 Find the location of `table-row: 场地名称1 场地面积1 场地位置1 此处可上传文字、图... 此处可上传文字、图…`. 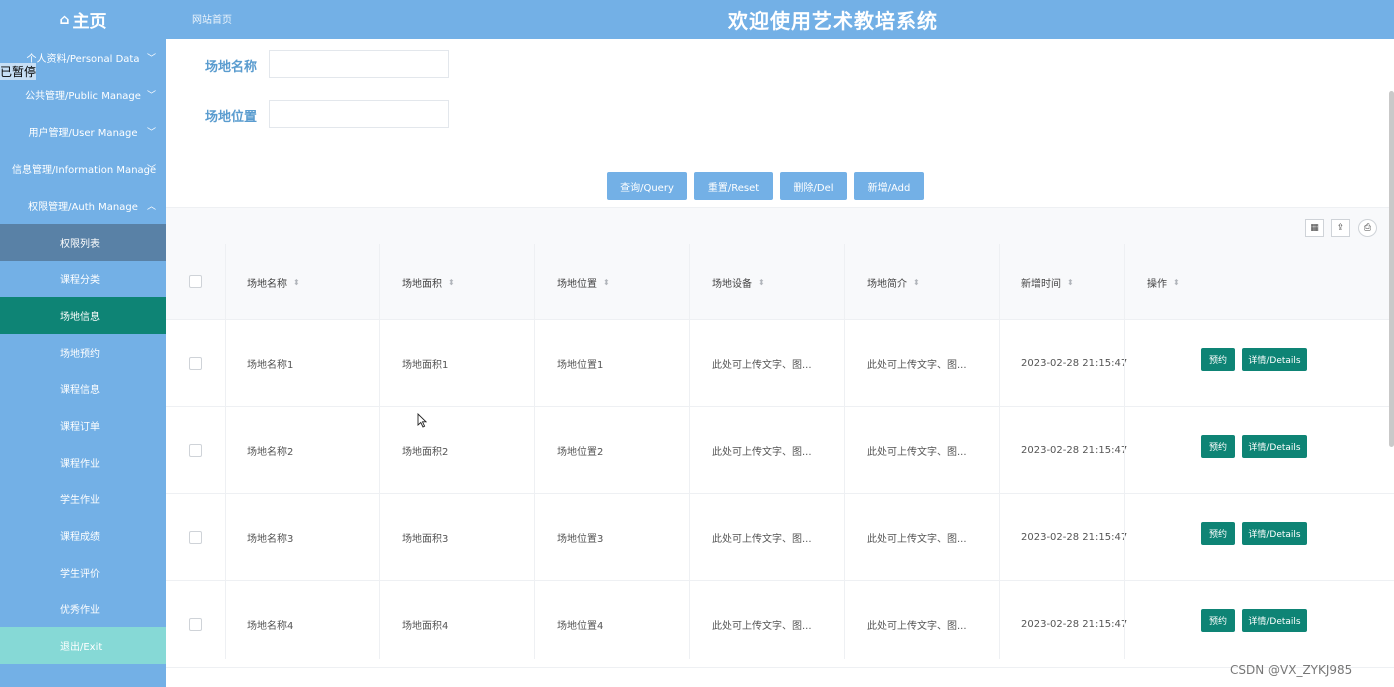

table-row: 场地名称1 场地面积1 场地位置1 此处可上传文字、图... 此处可上传文字、图… is located at coordinates (780, 363).